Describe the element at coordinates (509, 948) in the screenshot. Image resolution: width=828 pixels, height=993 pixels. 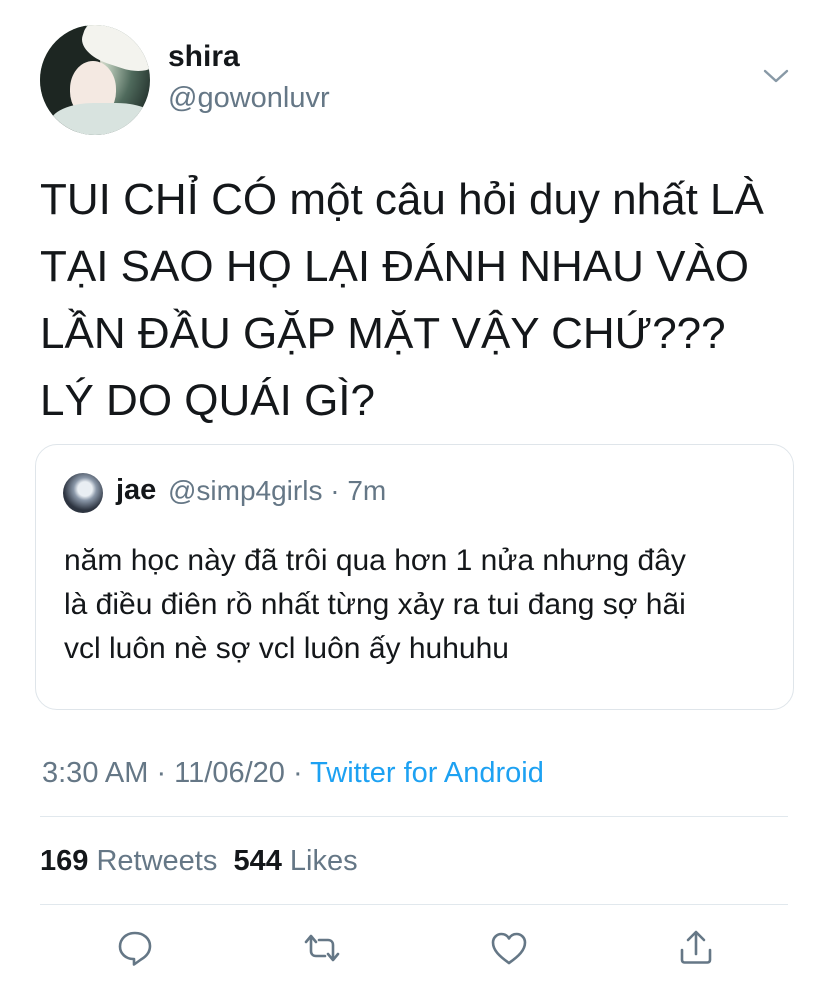
I see `heart-icon` at that location.